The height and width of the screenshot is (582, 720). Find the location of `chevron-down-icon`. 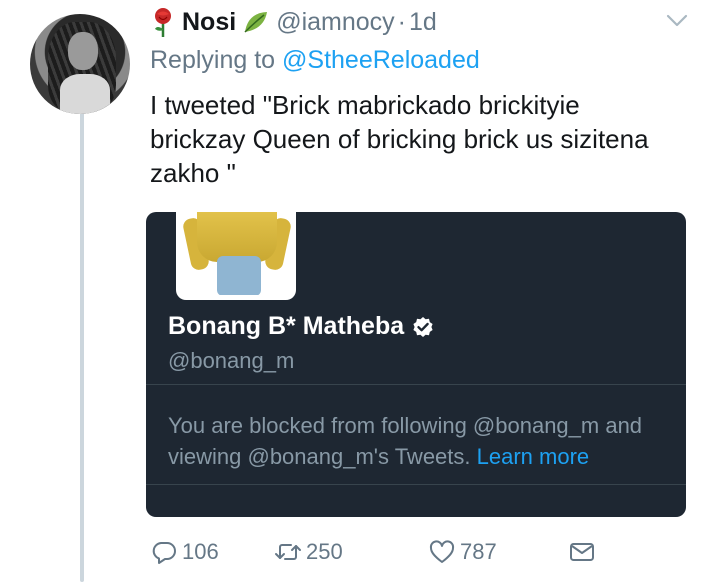

chevron-down-icon is located at coordinates (677, 20).